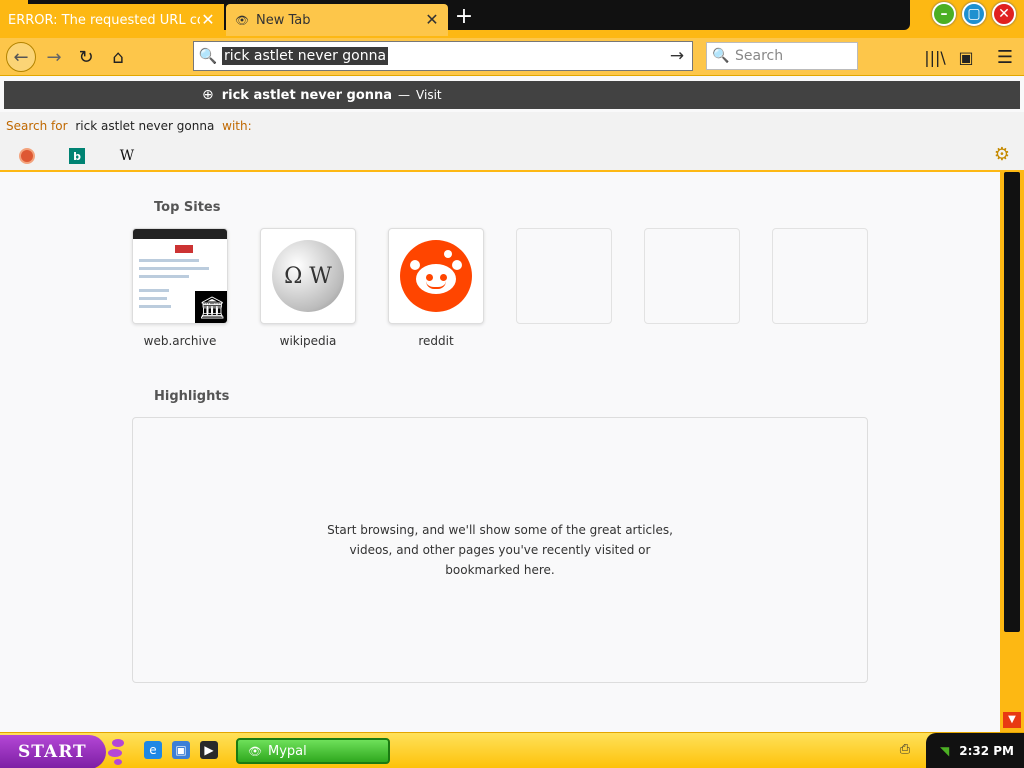 The image size is (1024, 768). What do you see at coordinates (211, 307) in the screenshot?
I see `archive-museum-icon: 🏛` at bounding box center [211, 307].